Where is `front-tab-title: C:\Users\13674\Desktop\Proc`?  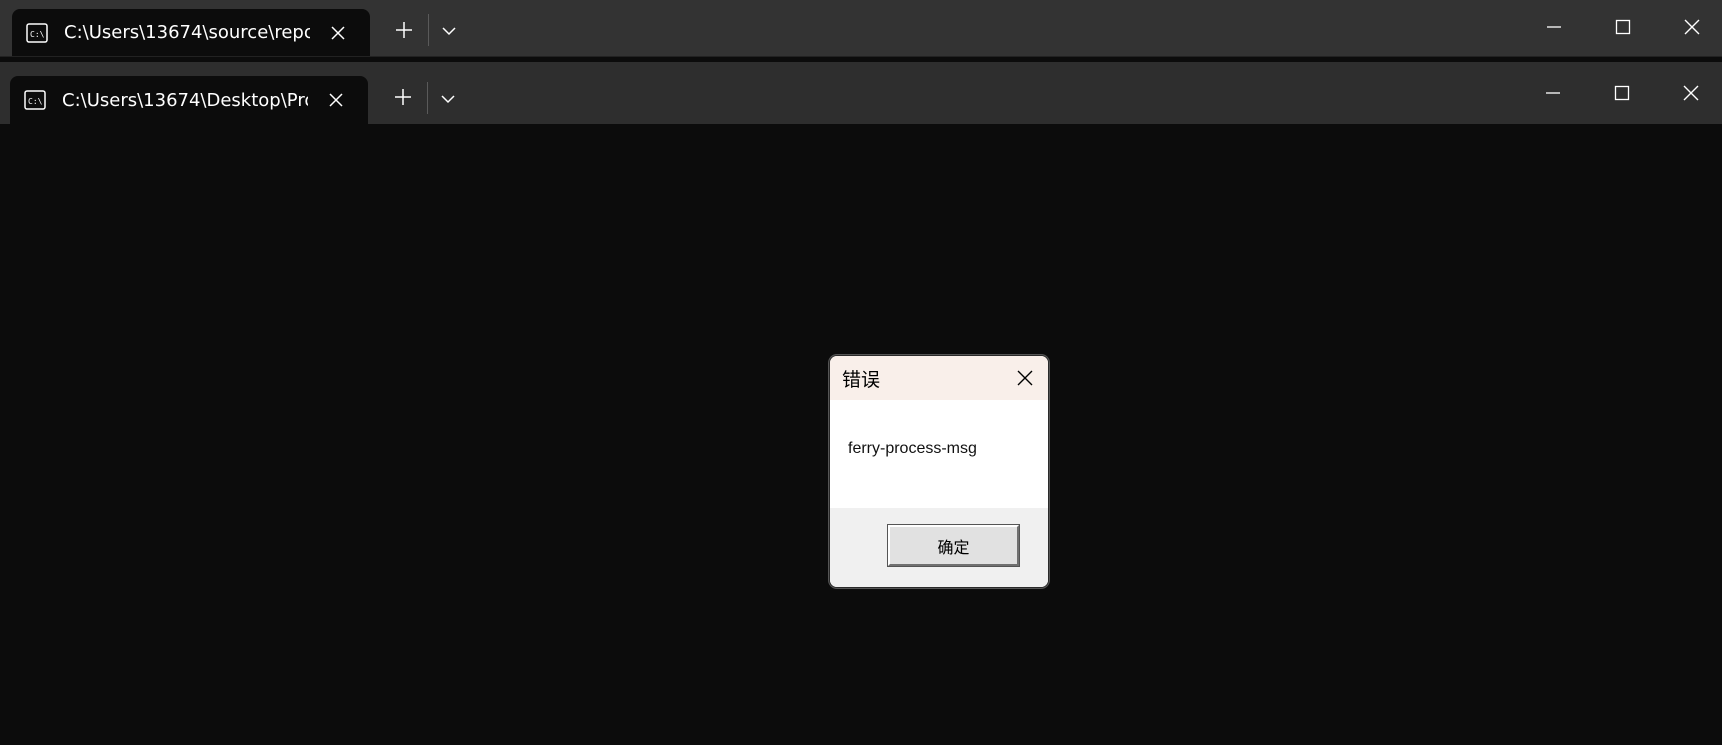
front-tab-title: C:\Users\13674\Desktop\Proc is located at coordinates (185, 100).